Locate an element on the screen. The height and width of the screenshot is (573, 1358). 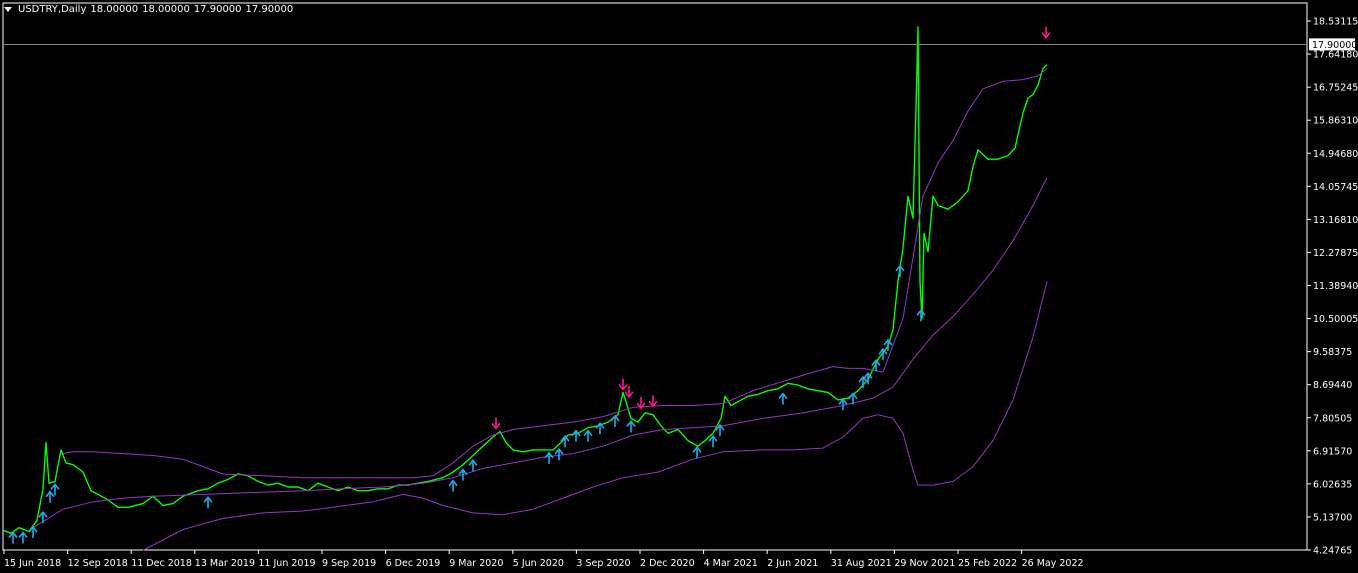
current-price-label: 17.90000 is located at coordinates (1334, 45).